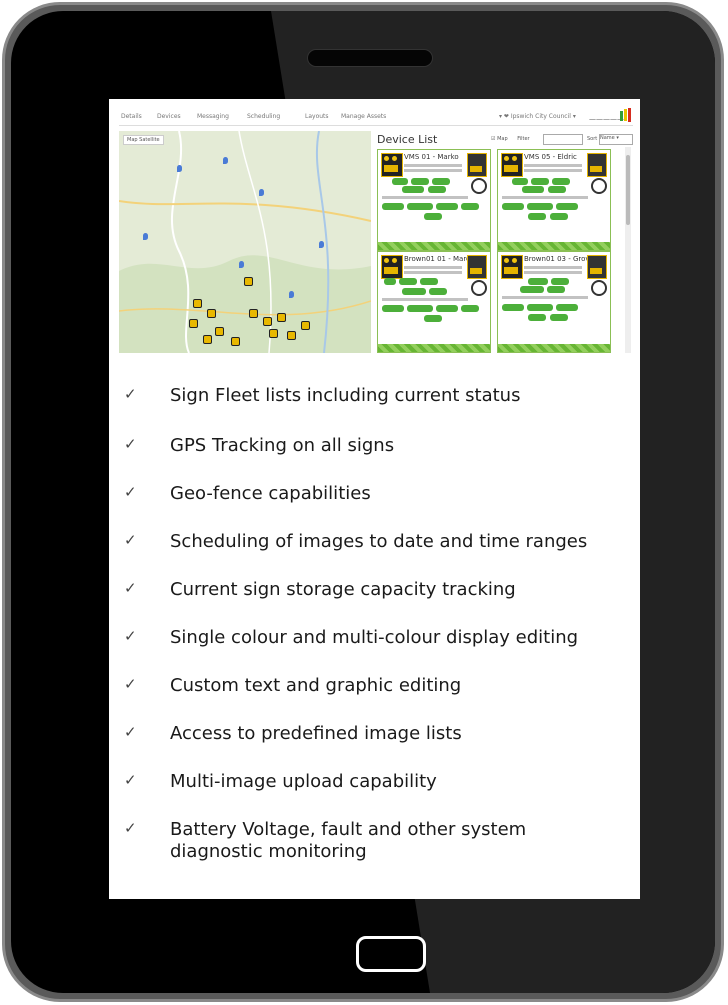 This screenshot has height=1005, width=728. Describe the element at coordinates (628, 250) in the screenshot. I see `device-list-scrollbar` at that location.